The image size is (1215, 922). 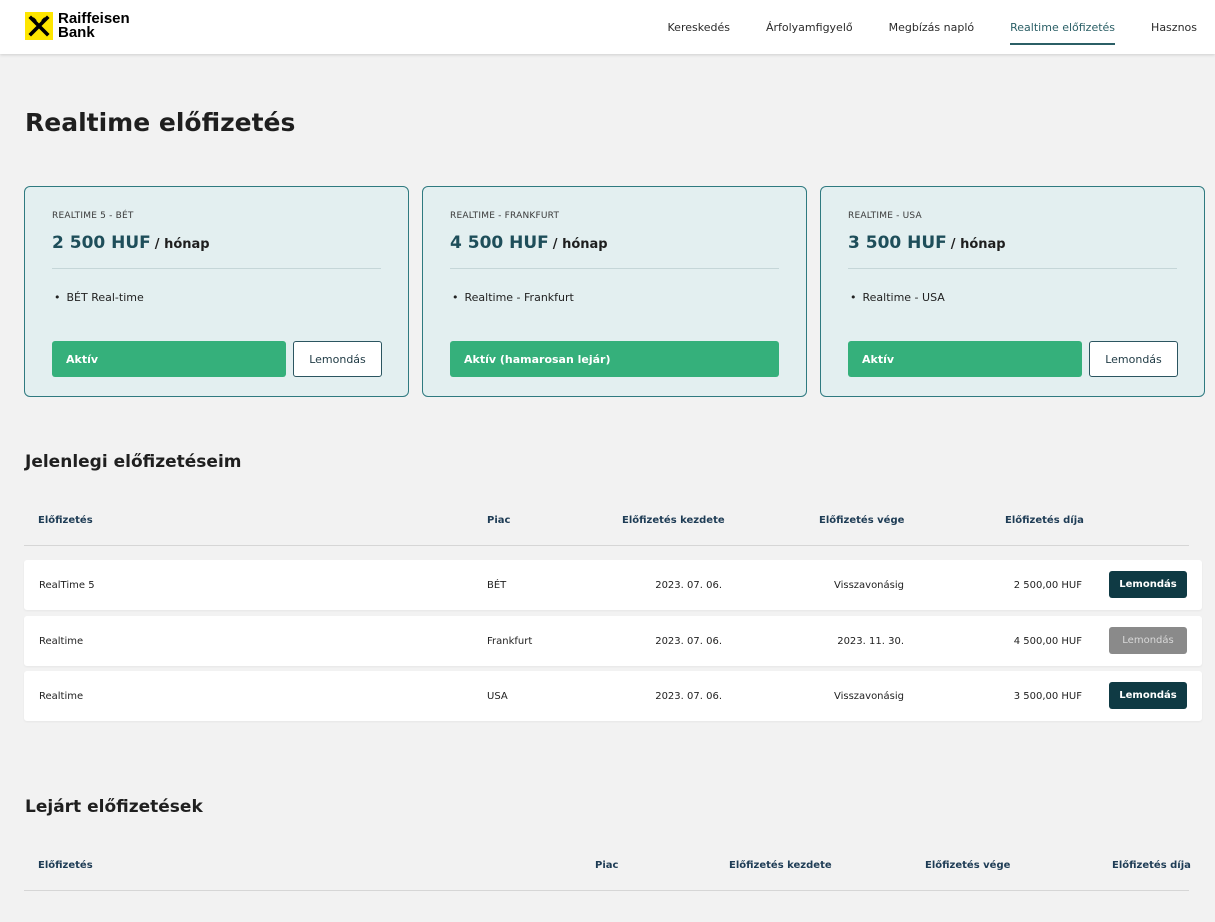 What do you see at coordinates (1047, 585) in the screenshot?
I see `cell-fee: 2 500,00 HUF` at bounding box center [1047, 585].